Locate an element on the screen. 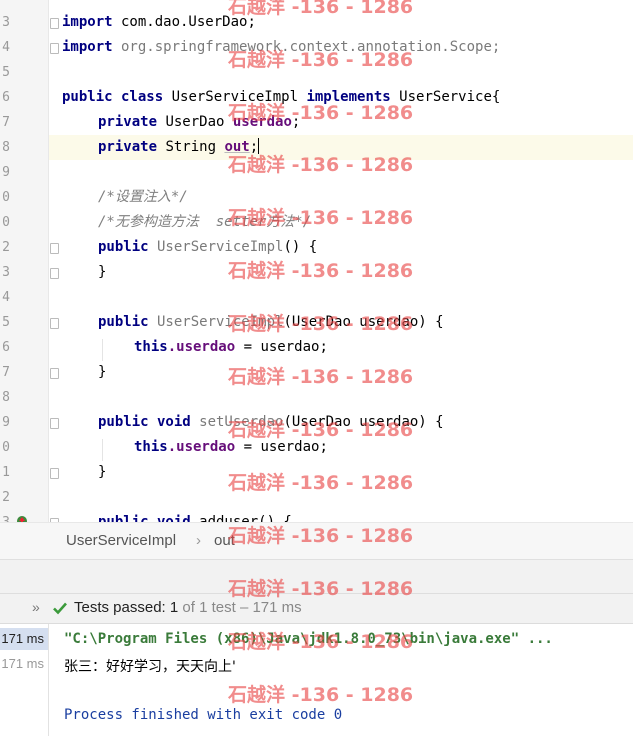  keyword: public class is located at coordinates (113, 97).